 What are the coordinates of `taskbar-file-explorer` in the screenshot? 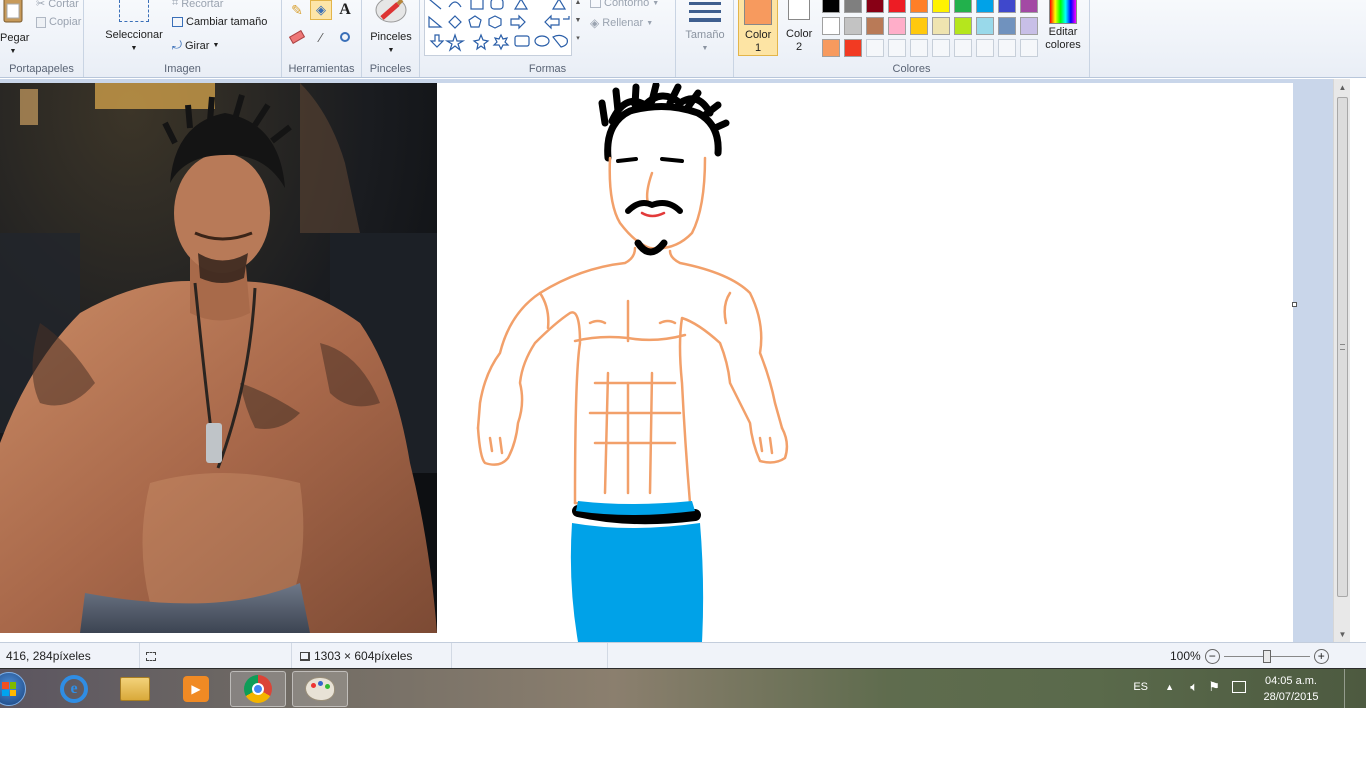 It's located at (135, 689).